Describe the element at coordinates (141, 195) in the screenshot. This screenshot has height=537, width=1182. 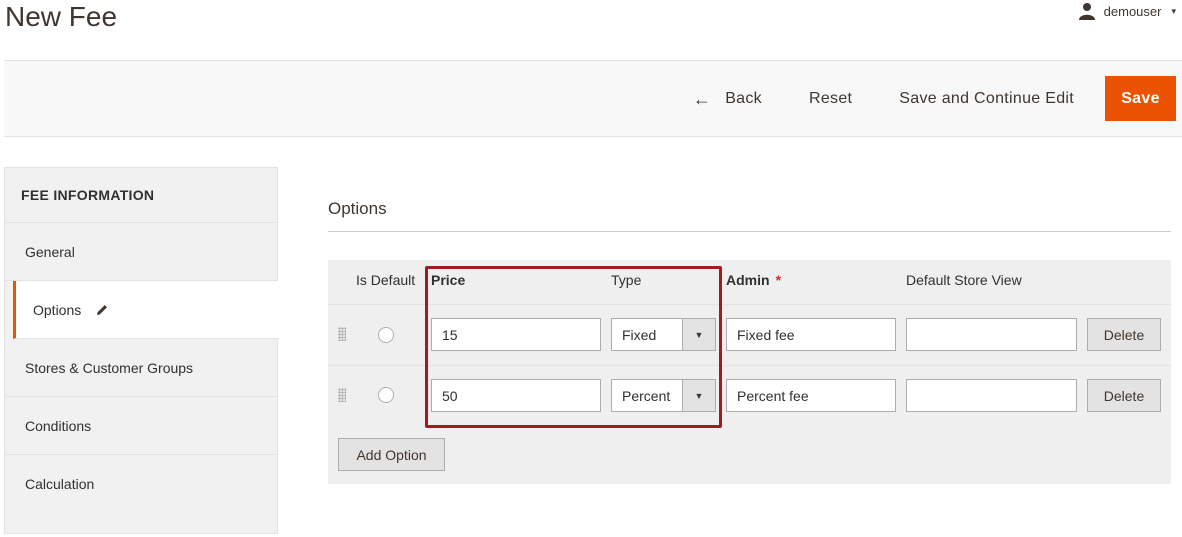
I see `sidebar-title: FEE INFORMATION` at that location.